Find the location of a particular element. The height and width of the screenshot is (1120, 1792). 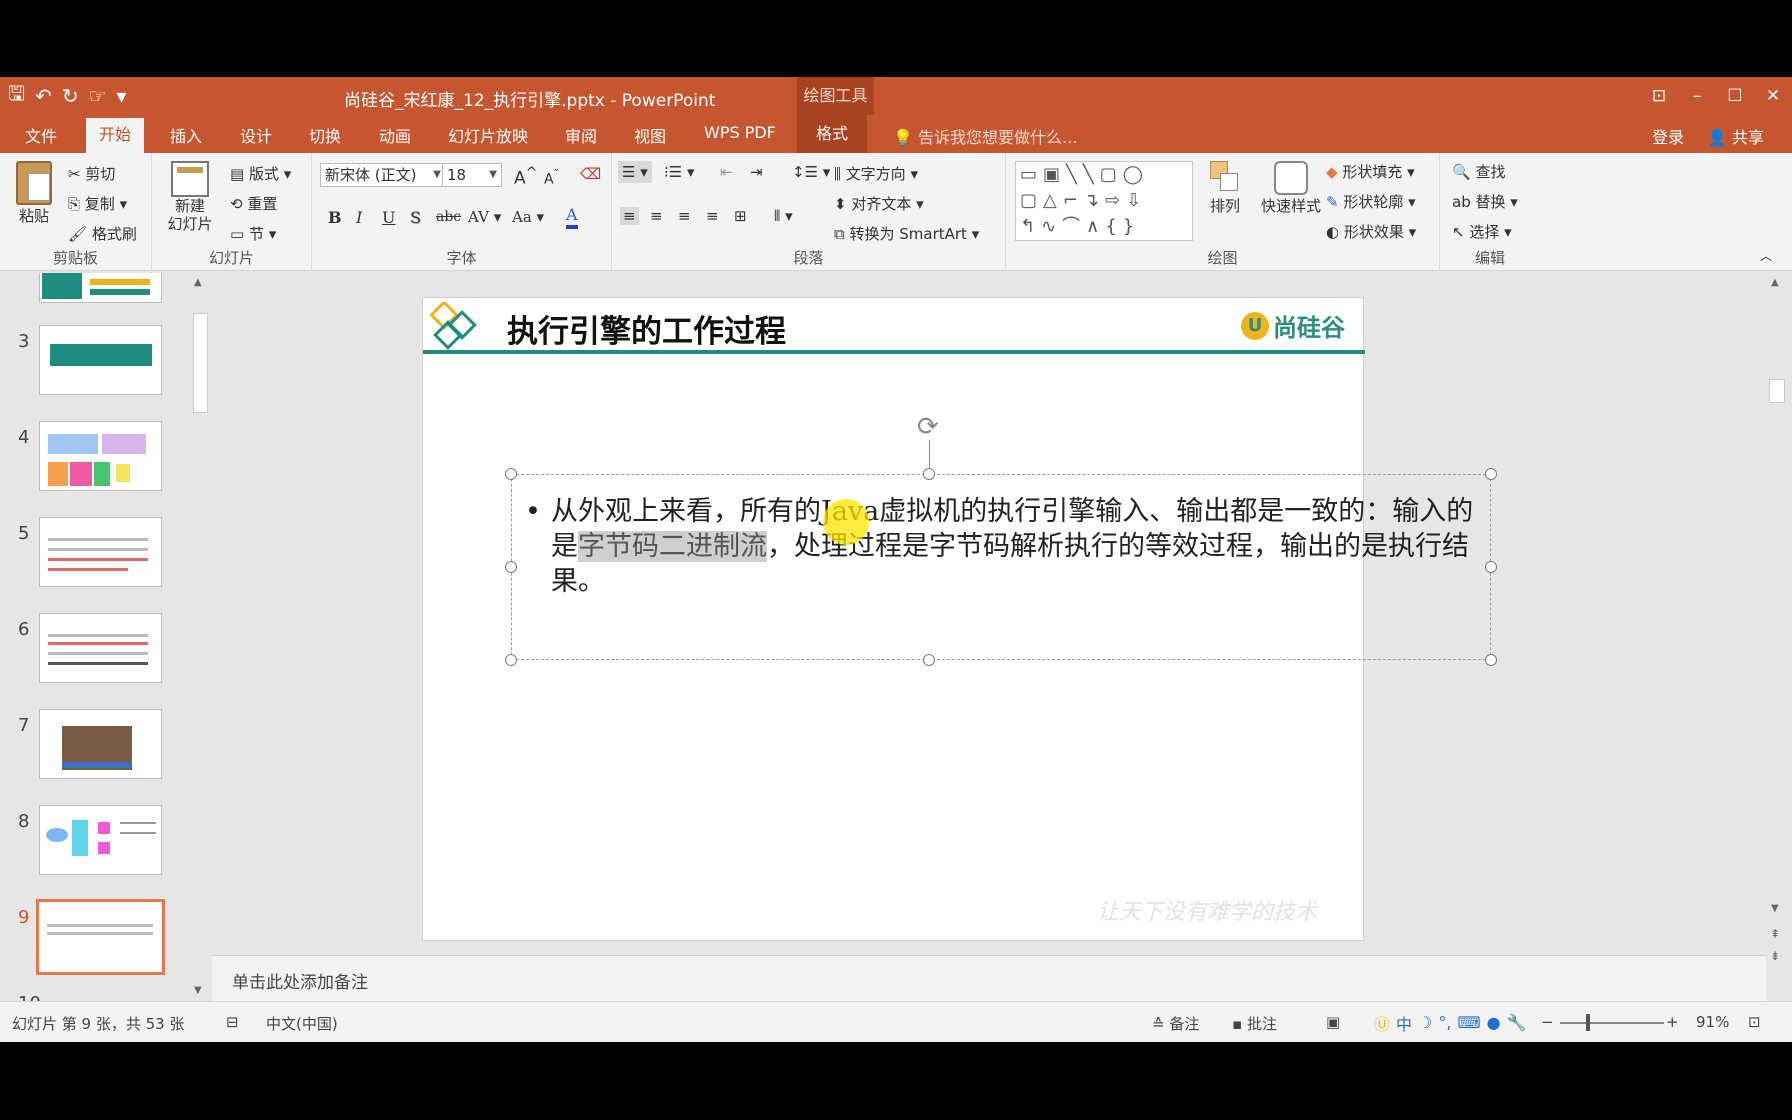

format-painter-button: 🖌 格式刷 is located at coordinates (102, 233).